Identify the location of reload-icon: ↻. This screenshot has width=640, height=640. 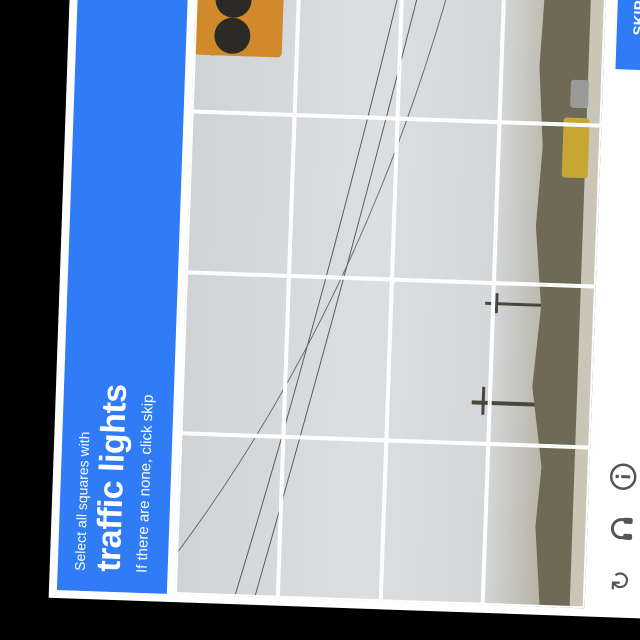
(620, 580).